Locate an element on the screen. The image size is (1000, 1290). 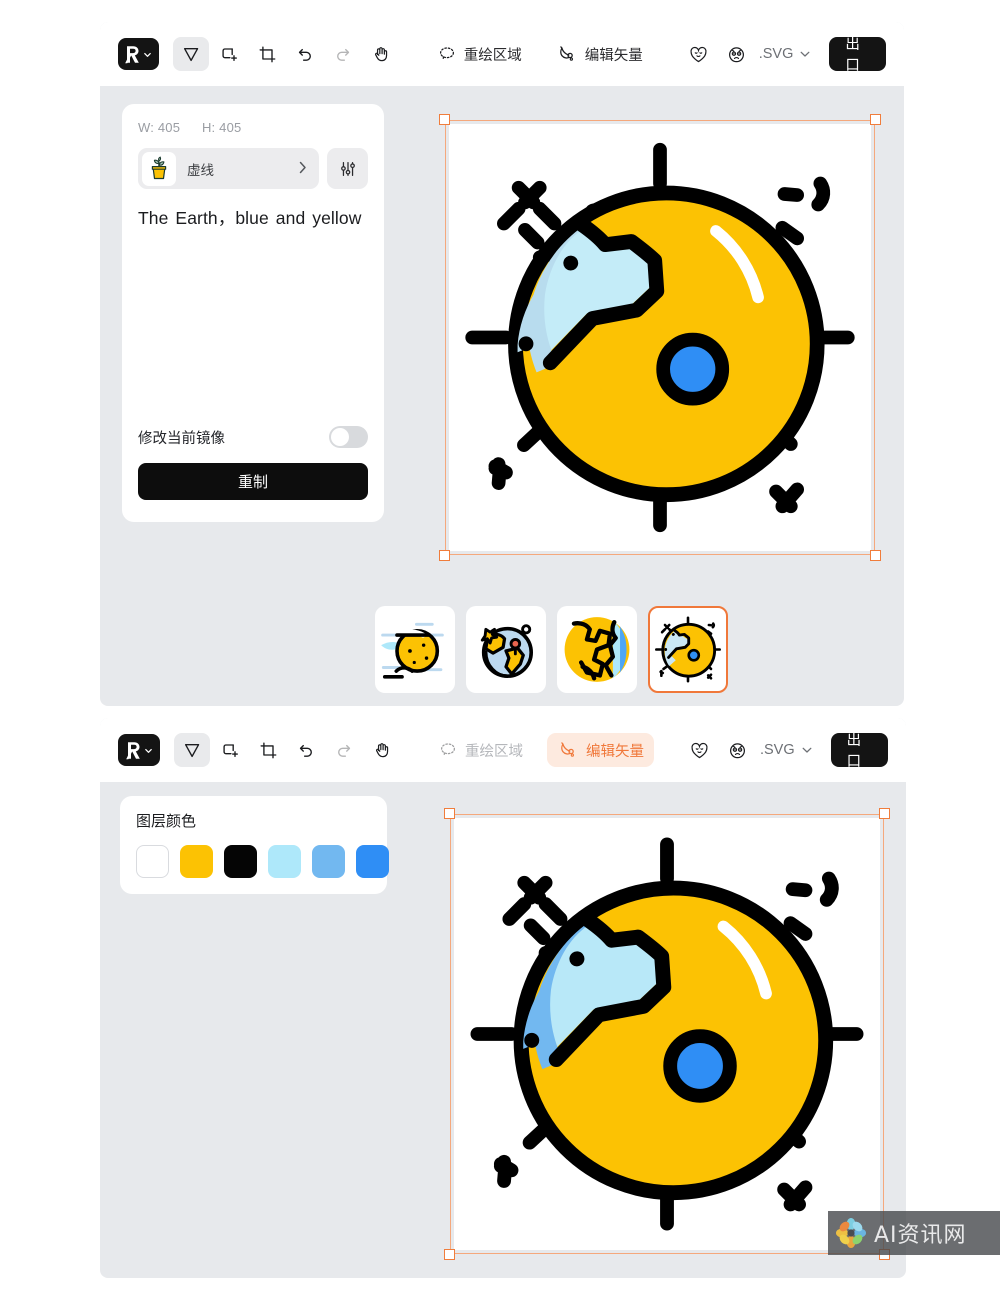
variant-thumbnail-strip is located at coordinates (551, 649).